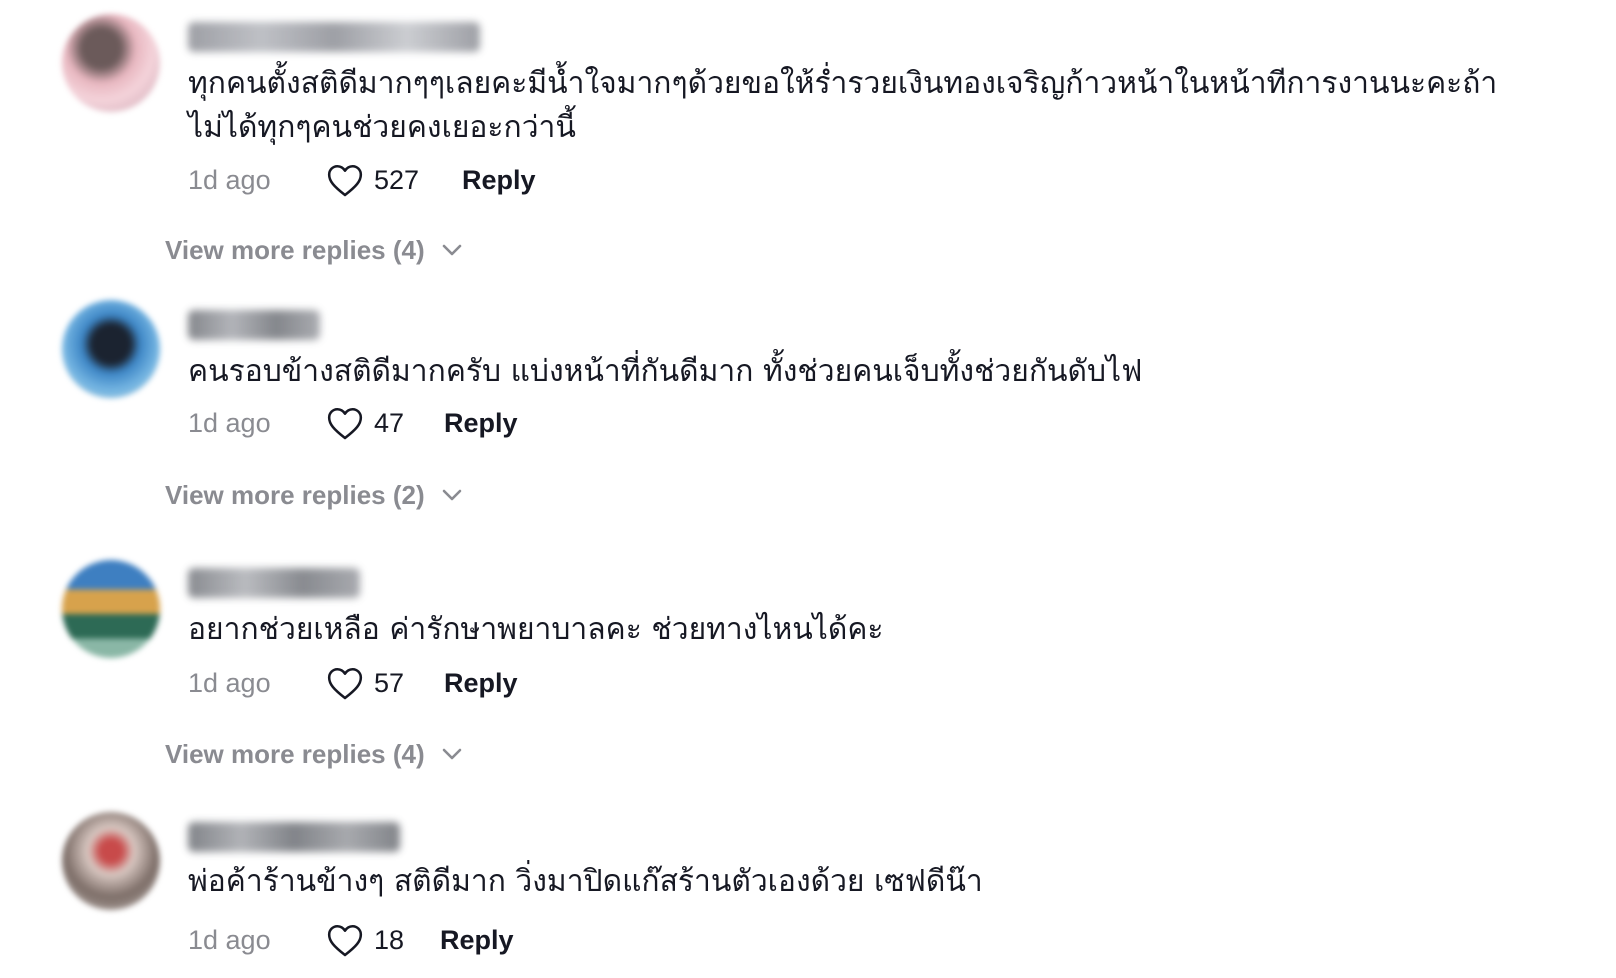 The height and width of the screenshot is (978, 1616). Describe the element at coordinates (389, 939) in the screenshot. I see `like-count: 18` at that location.